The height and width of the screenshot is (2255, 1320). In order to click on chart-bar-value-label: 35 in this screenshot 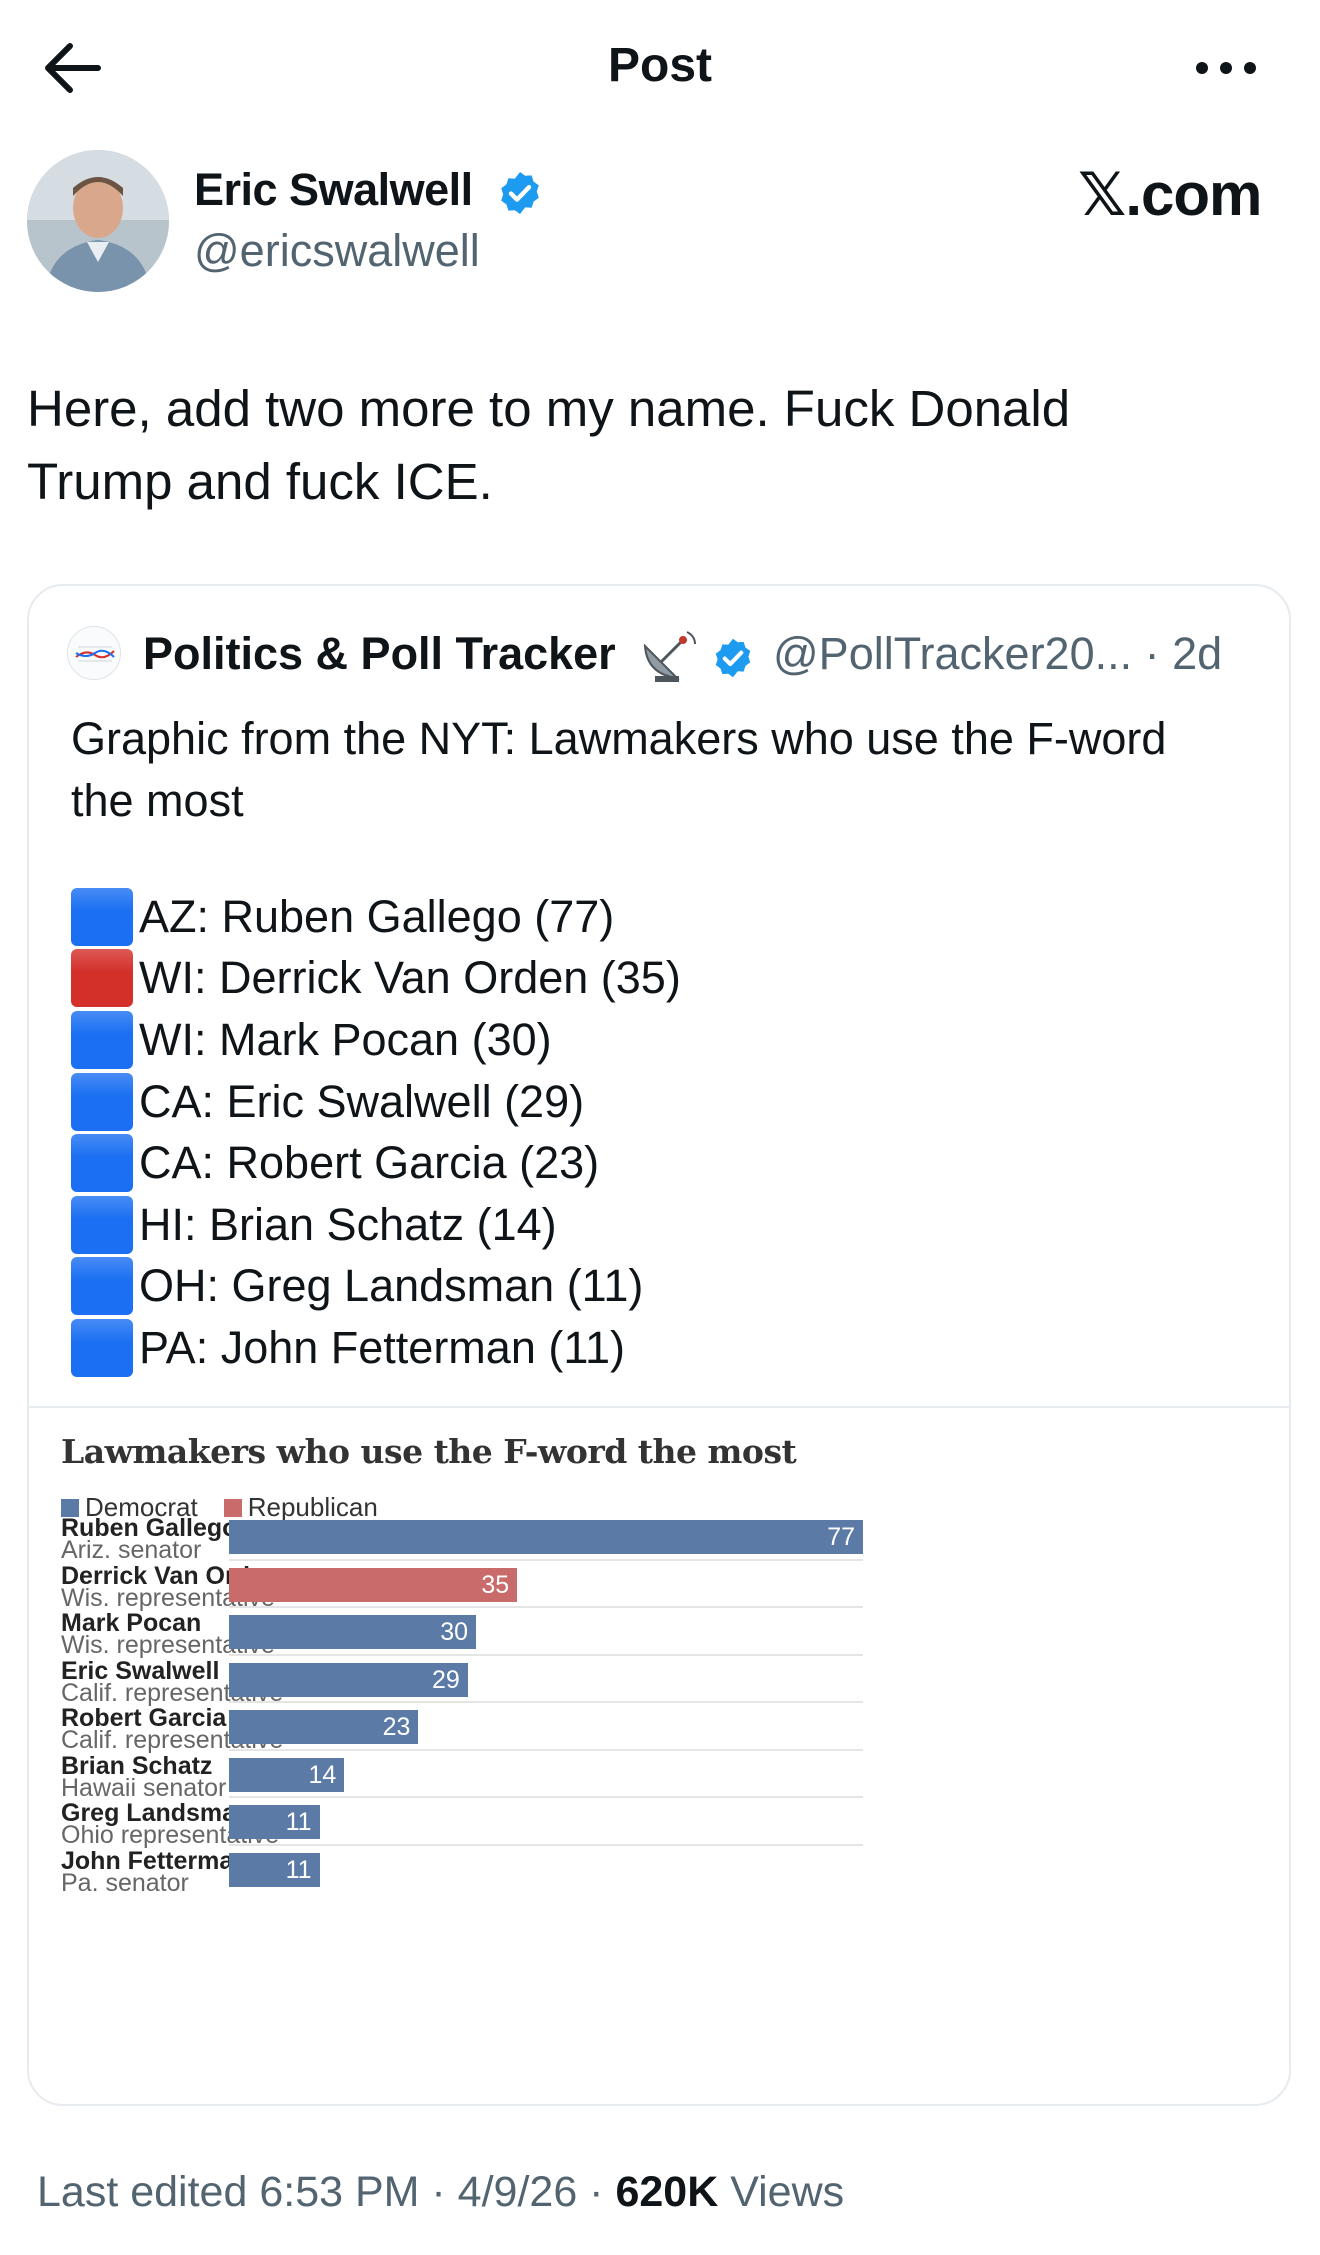, I will do `click(495, 1584)`.